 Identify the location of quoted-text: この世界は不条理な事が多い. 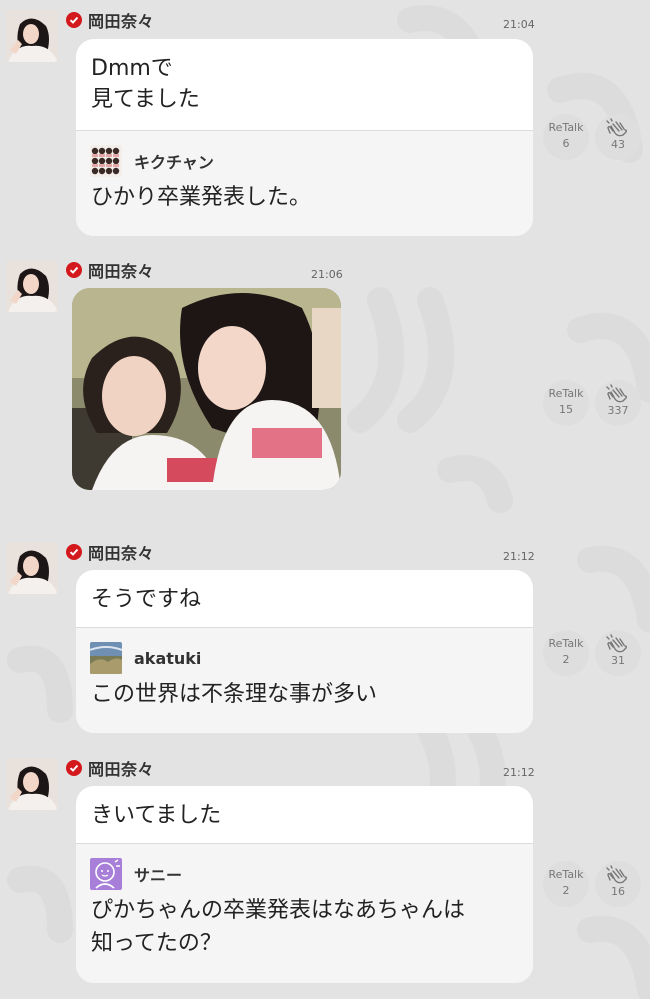
(234, 694).